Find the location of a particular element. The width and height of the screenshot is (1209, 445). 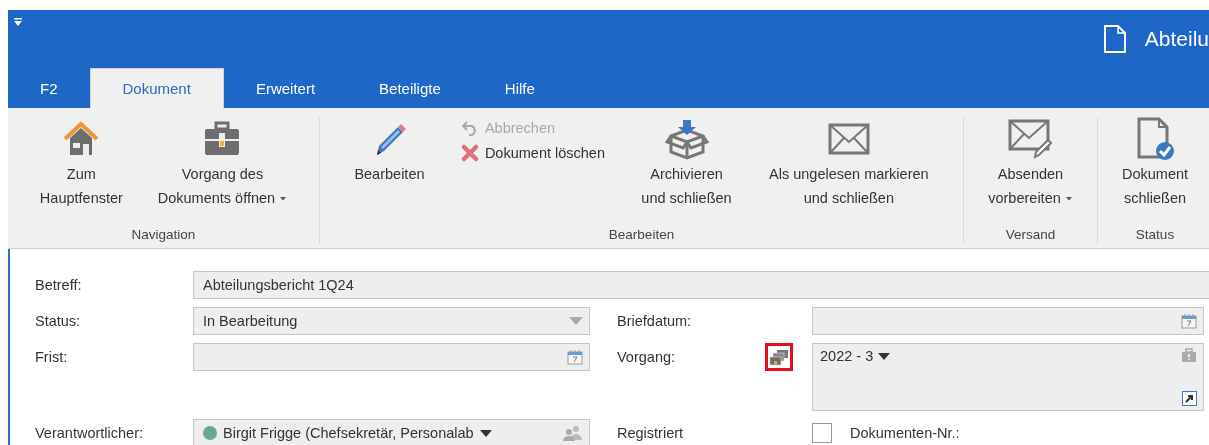

field-label: Vorgang: is located at coordinates (647, 357).